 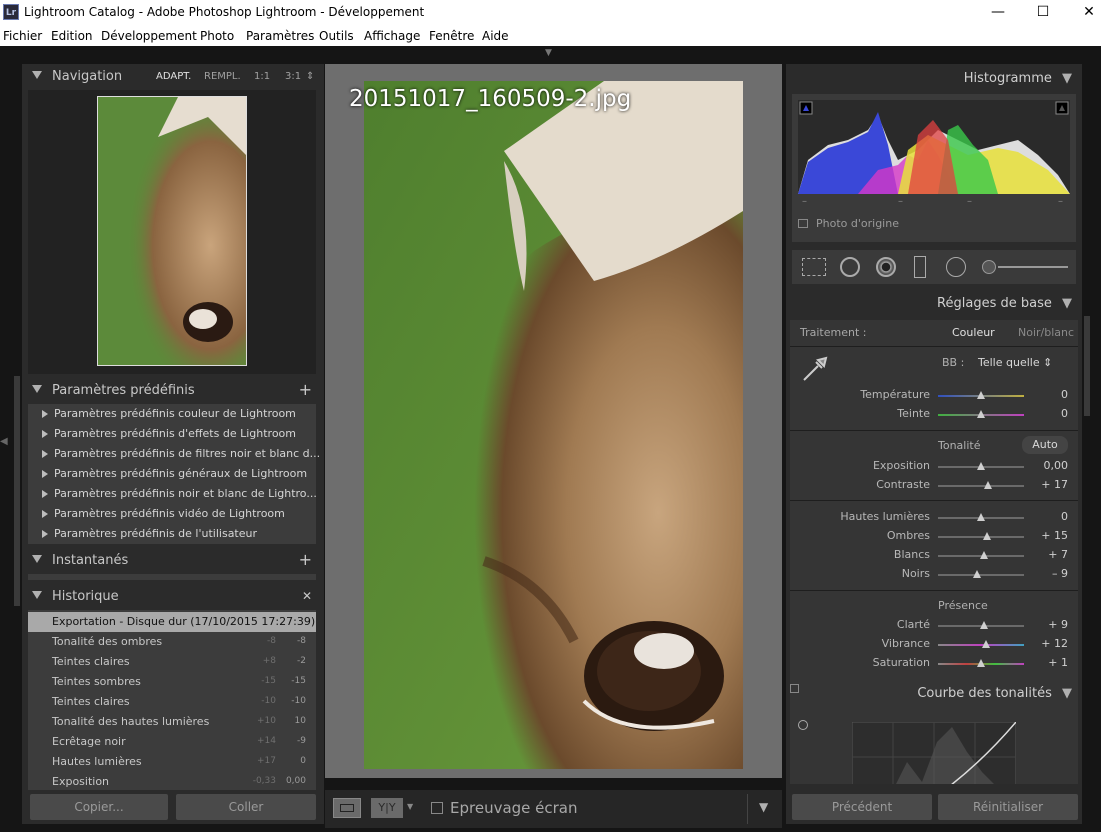 I want to click on menu-fenetre: Fenêtre, so click(x=451, y=36).